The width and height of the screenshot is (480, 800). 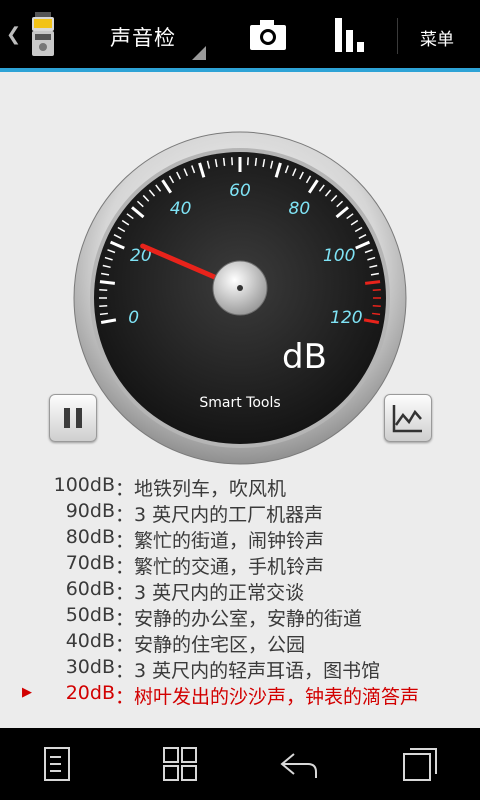 What do you see at coordinates (298, 764) in the screenshot?
I see `back-arrow-icon` at bounding box center [298, 764].